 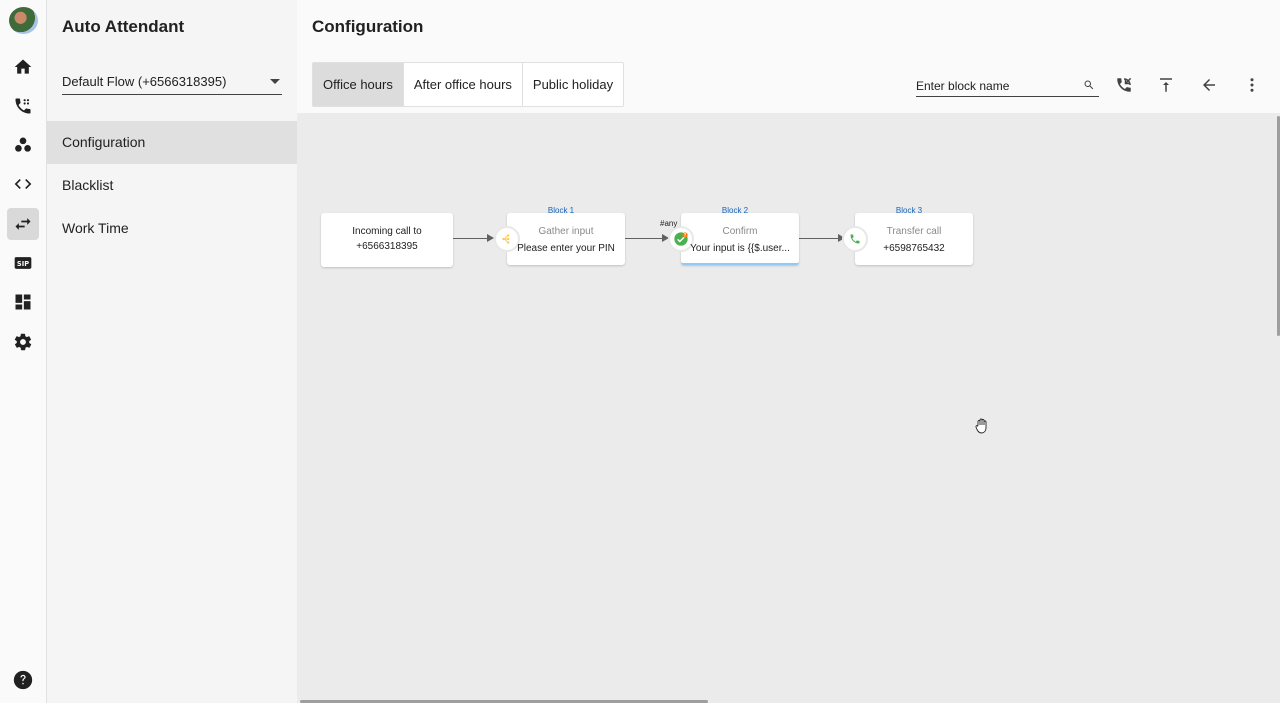 I want to click on block-transfer-call: Transfer call +6598765432, so click(x=907, y=239).